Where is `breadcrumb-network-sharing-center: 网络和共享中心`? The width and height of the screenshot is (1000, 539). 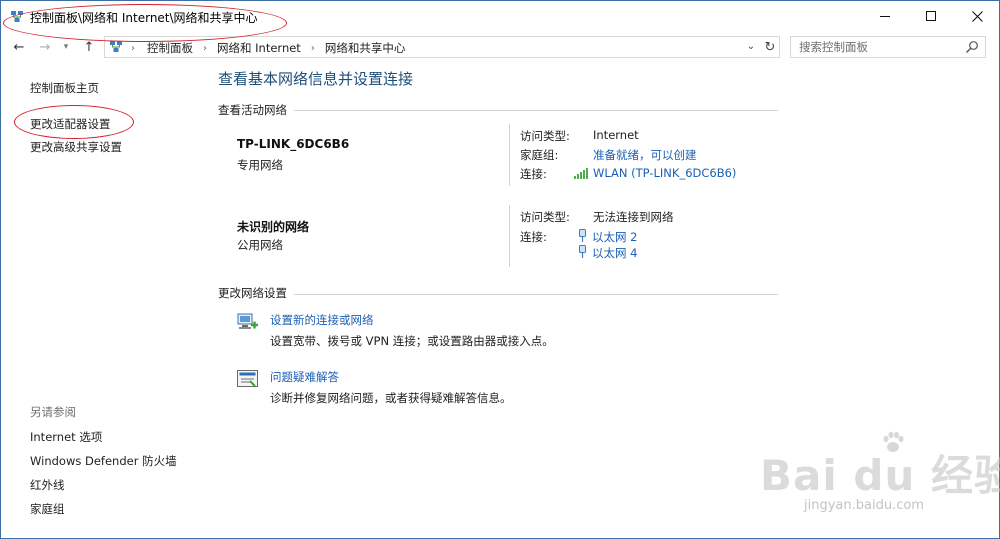
breadcrumb-network-sharing-center: 网络和共享中心 is located at coordinates (365, 48).